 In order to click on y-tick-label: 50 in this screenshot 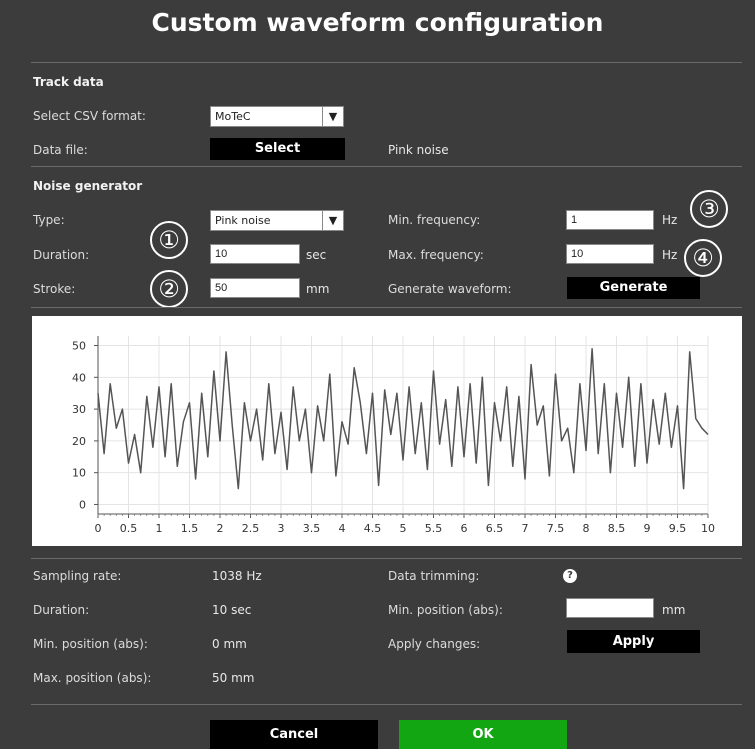, I will do `click(79, 346)`.